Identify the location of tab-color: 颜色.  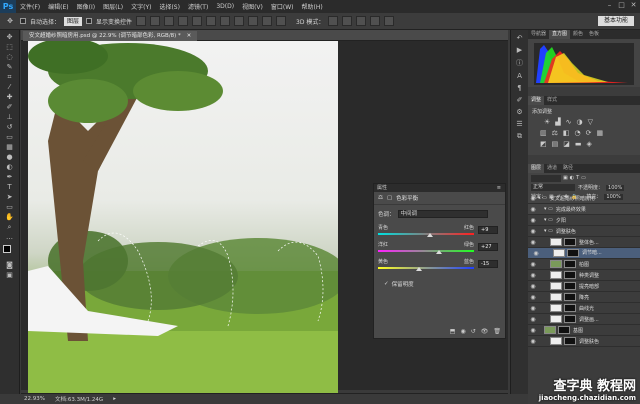
(578, 34).